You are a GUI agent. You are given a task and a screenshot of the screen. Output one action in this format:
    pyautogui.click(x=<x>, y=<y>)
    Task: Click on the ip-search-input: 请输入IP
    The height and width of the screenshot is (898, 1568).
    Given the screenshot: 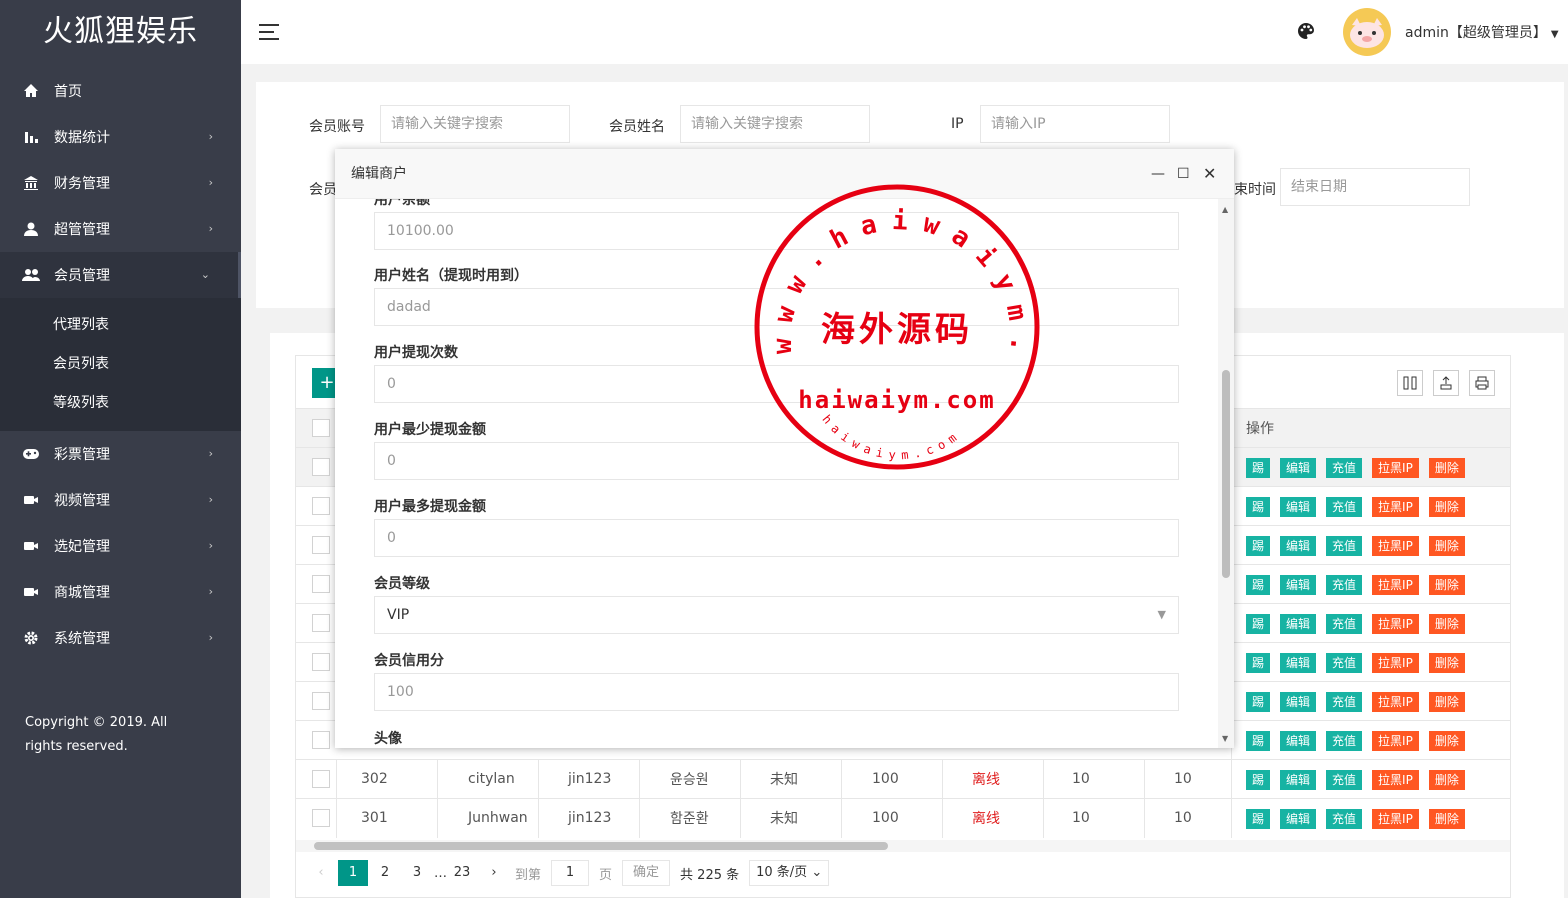 What is the action you would take?
    pyautogui.click(x=1075, y=124)
    